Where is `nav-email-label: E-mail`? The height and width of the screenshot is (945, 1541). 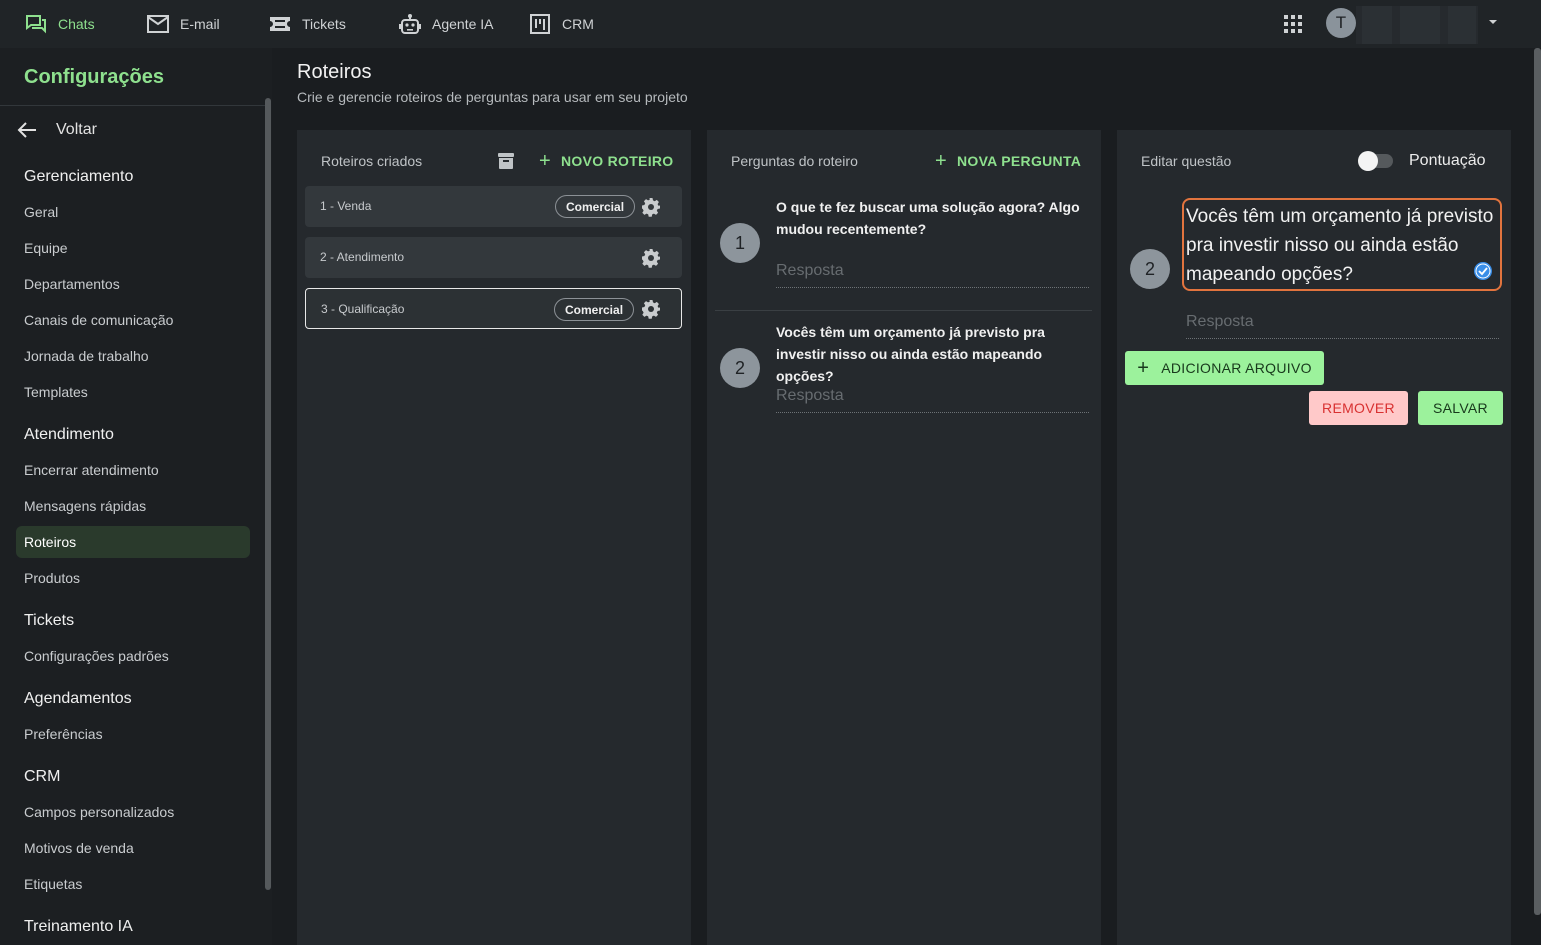 nav-email-label: E-mail is located at coordinates (200, 24).